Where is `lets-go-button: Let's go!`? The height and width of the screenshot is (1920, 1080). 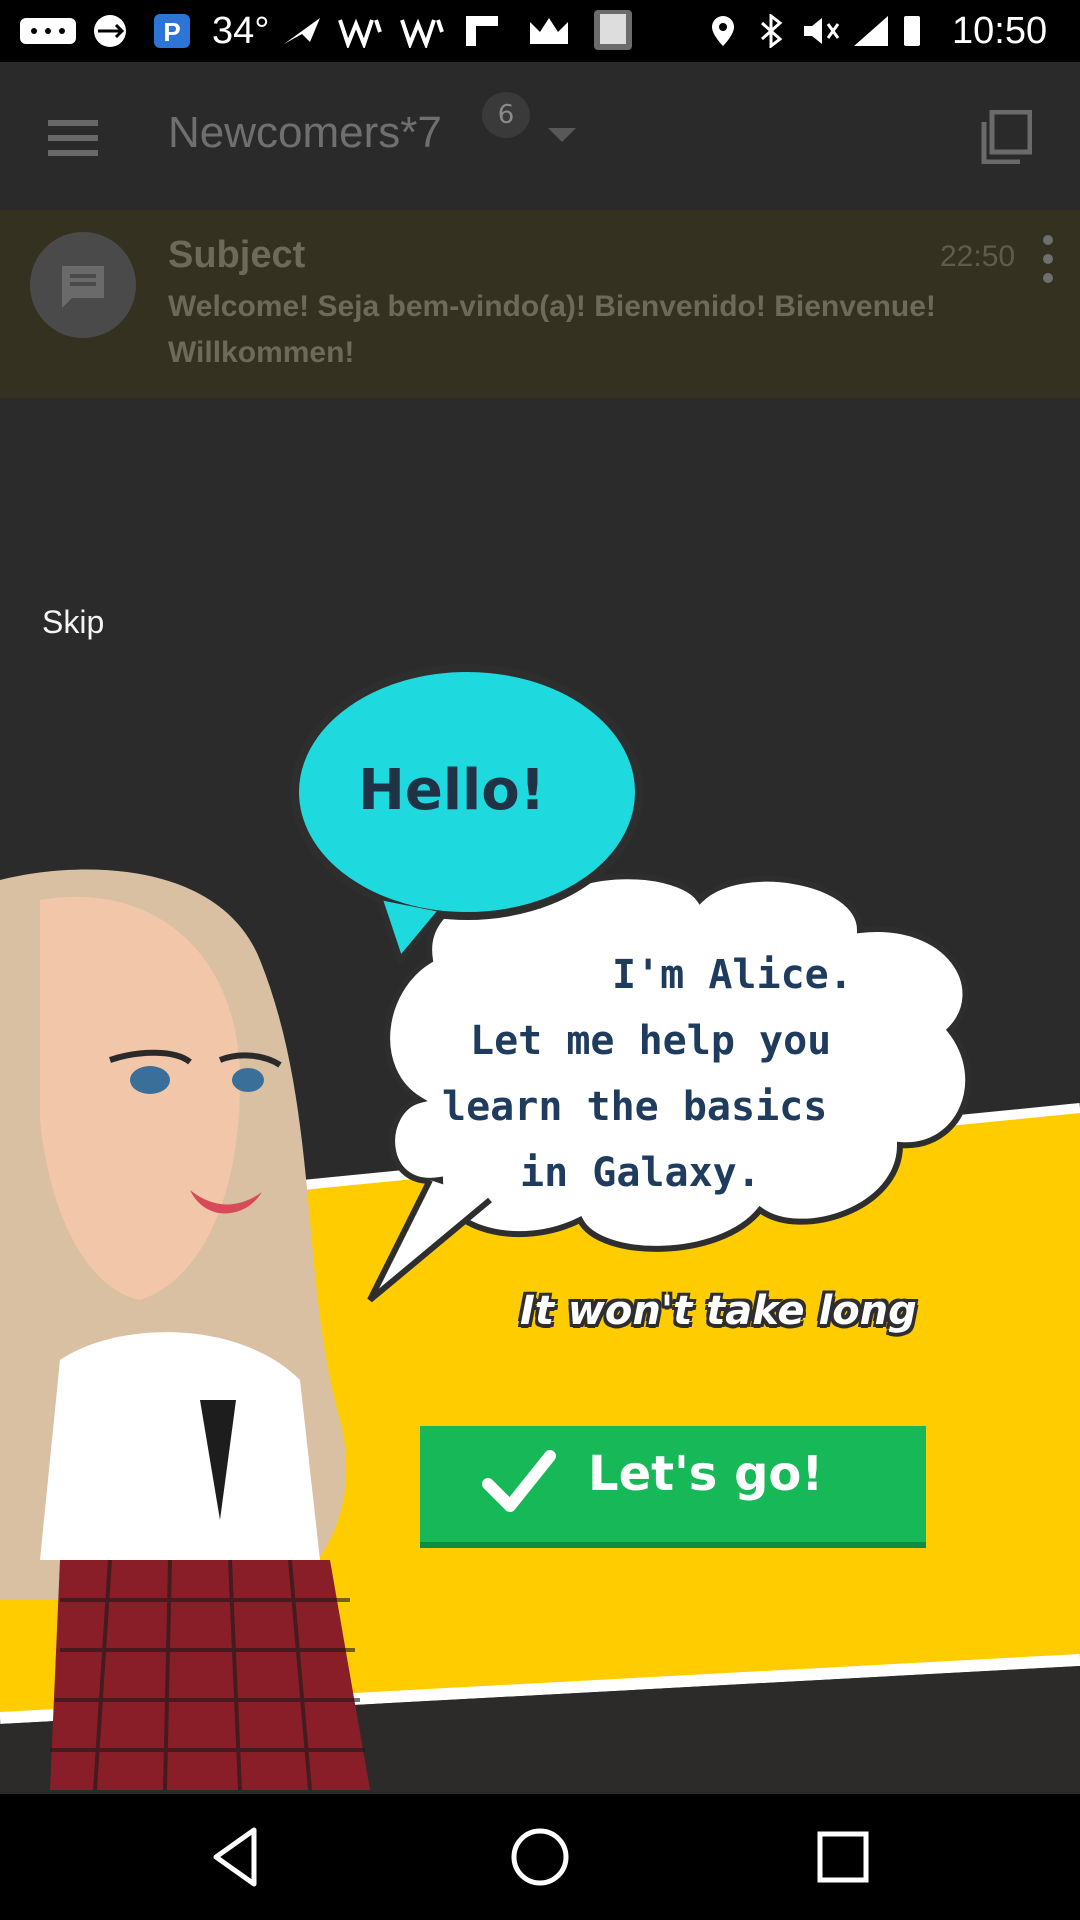 lets-go-button: Let's go! is located at coordinates (673, 1487).